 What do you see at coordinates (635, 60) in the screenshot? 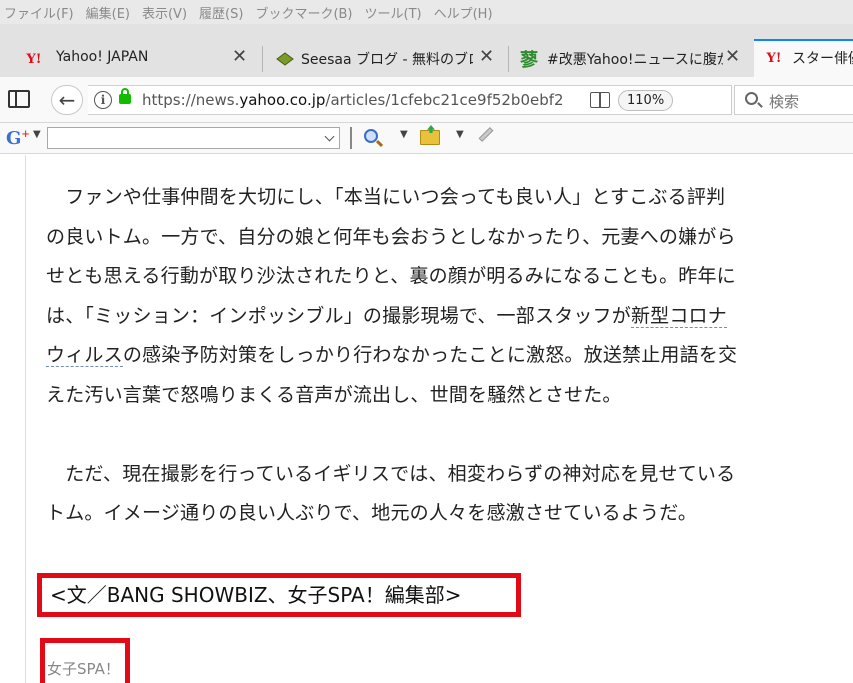
I see `tab-label: #改悪Yahoo!ニュースに腹が立` at bounding box center [635, 60].